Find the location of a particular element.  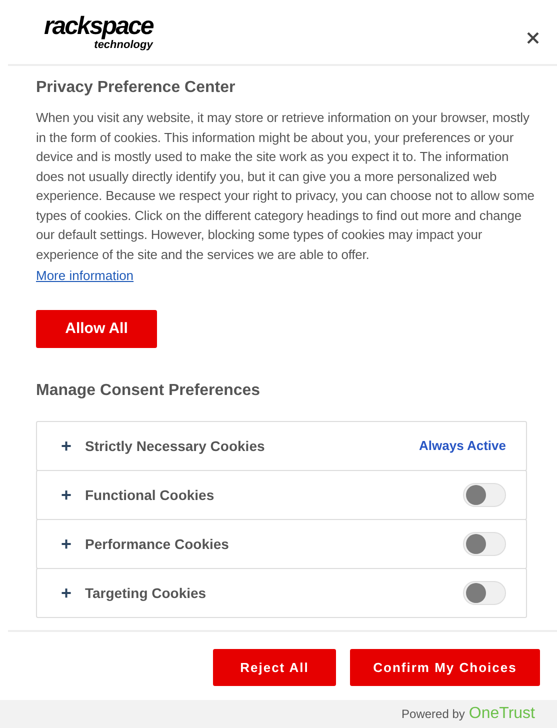

category-row: + Functional Cookies is located at coordinates (281, 495).